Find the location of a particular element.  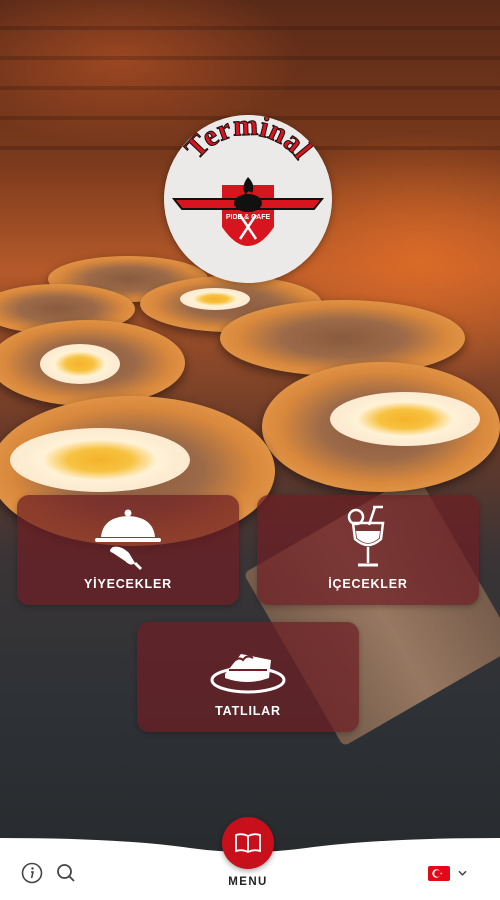

open-book-icon is located at coordinates (248, 843).